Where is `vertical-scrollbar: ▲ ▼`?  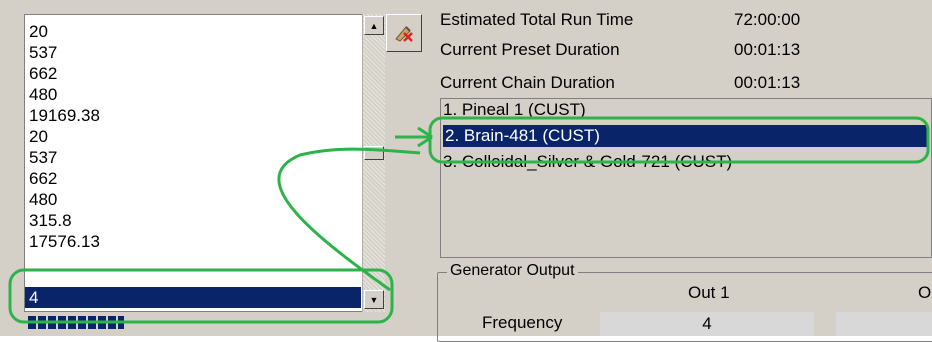
vertical-scrollbar: ▲ ▼ is located at coordinates (373, 163).